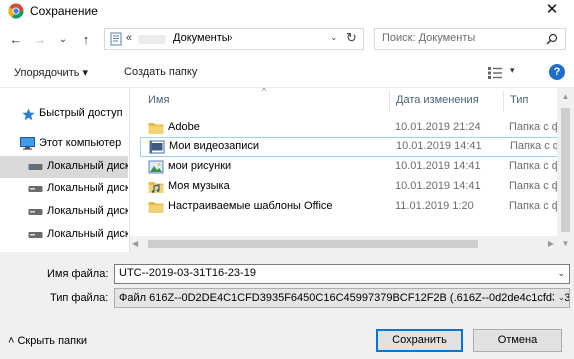 The width and height of the screenshot is (574, 359). Describe the element at coordinates (27, 143) in the screenshot. I see `computer-icon` at that location.